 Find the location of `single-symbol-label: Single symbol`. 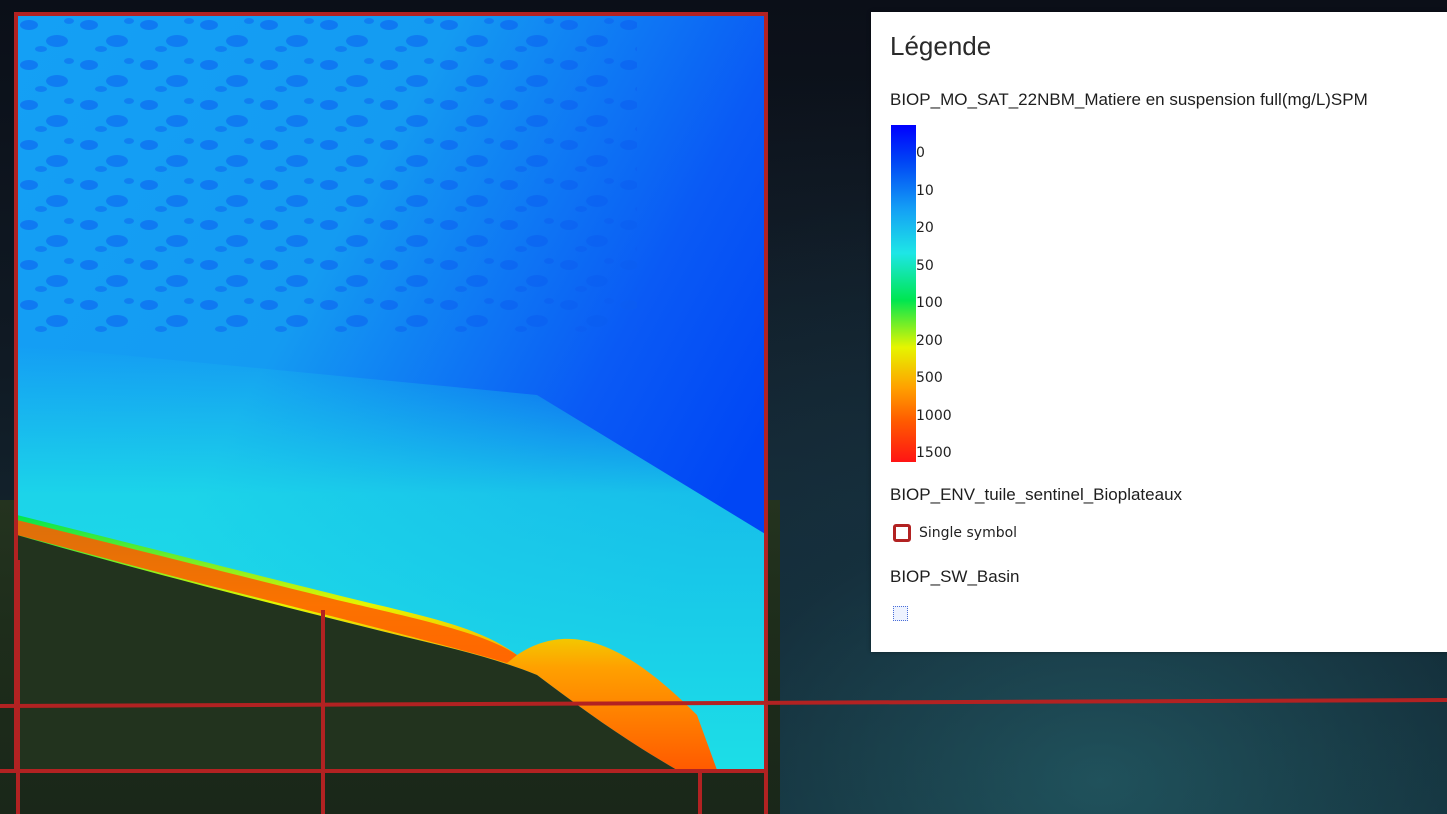

single-symbol-label: Single symbol is located at coordinates (968, 533).